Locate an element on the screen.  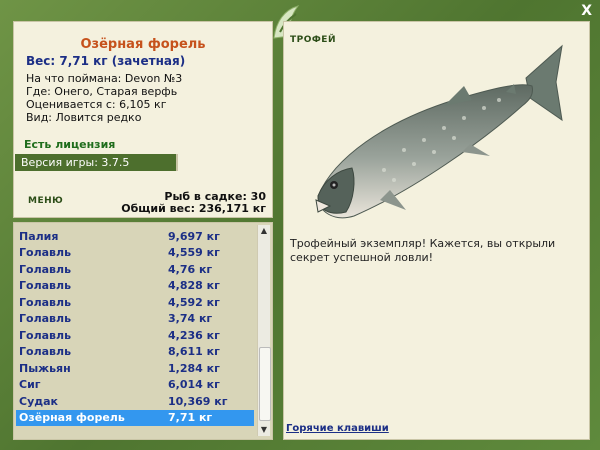
species-detail: Вид: Ловится редко is located at coordinates (84, 117).